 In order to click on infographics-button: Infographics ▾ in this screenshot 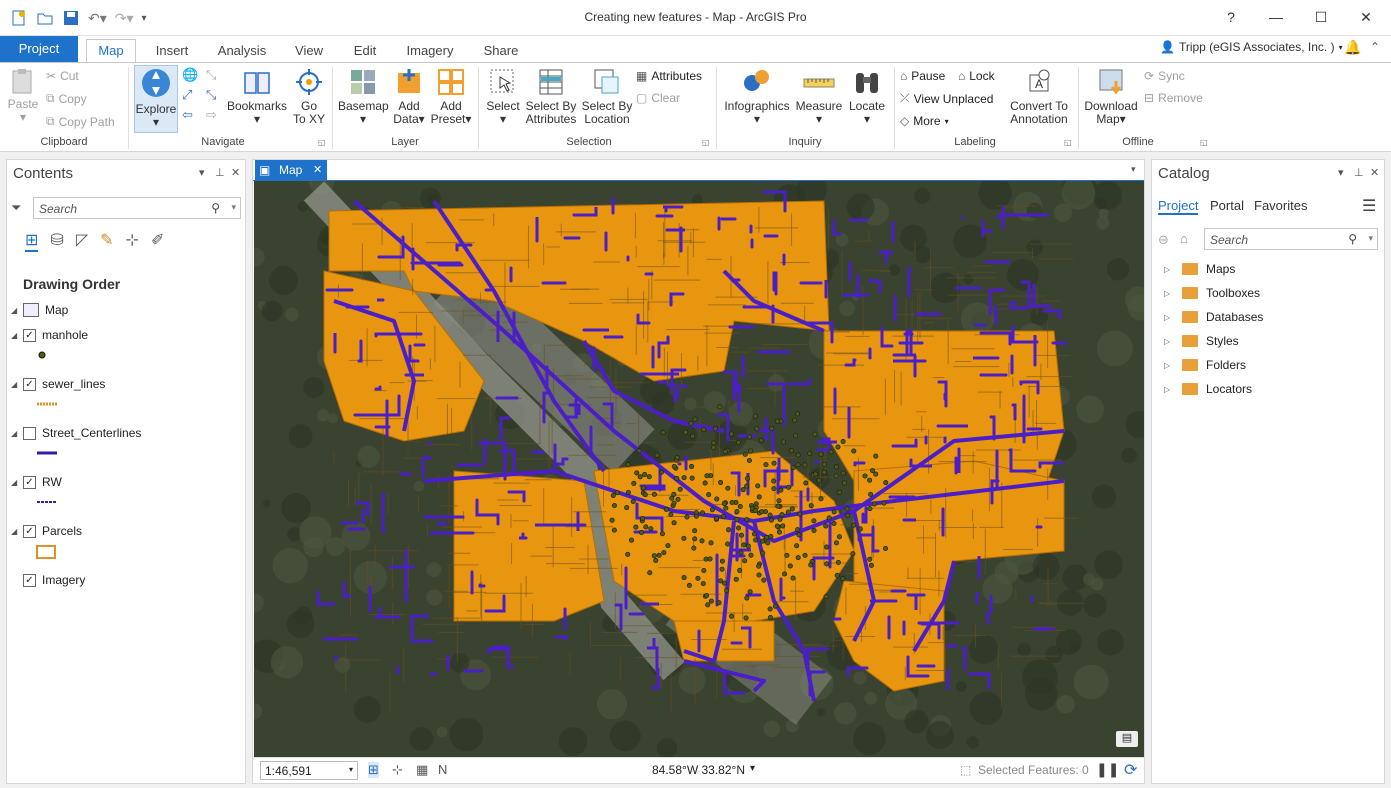, I will do `click(757, 96)`.